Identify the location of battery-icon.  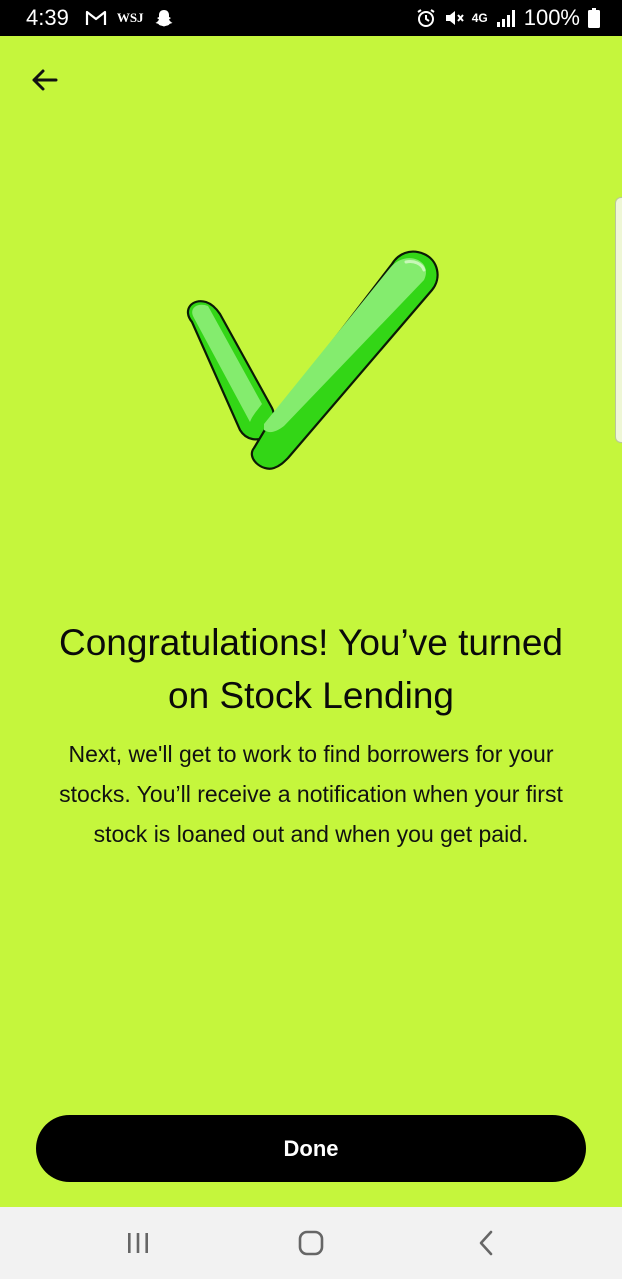
(594, 18).